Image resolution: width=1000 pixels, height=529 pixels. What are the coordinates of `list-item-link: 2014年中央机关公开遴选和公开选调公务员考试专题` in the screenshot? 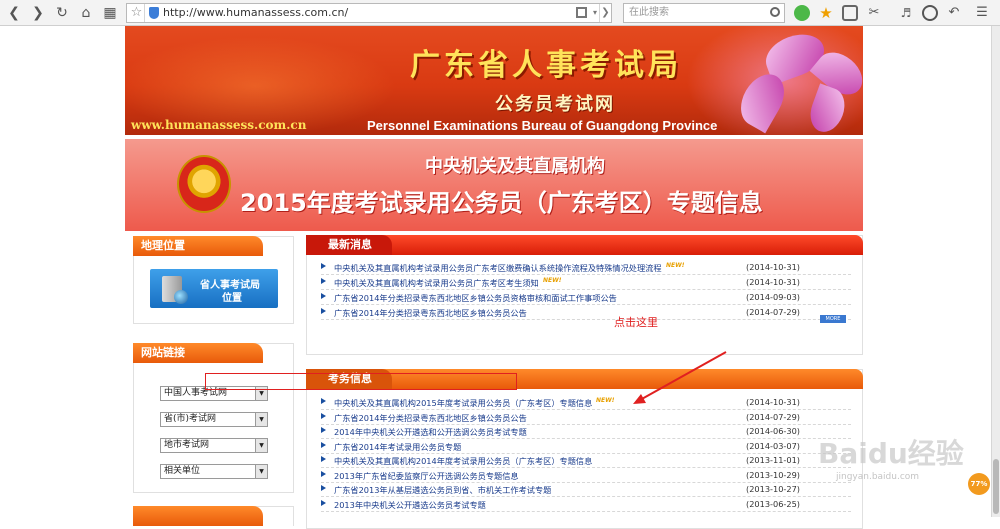 It's located at (430, 432).